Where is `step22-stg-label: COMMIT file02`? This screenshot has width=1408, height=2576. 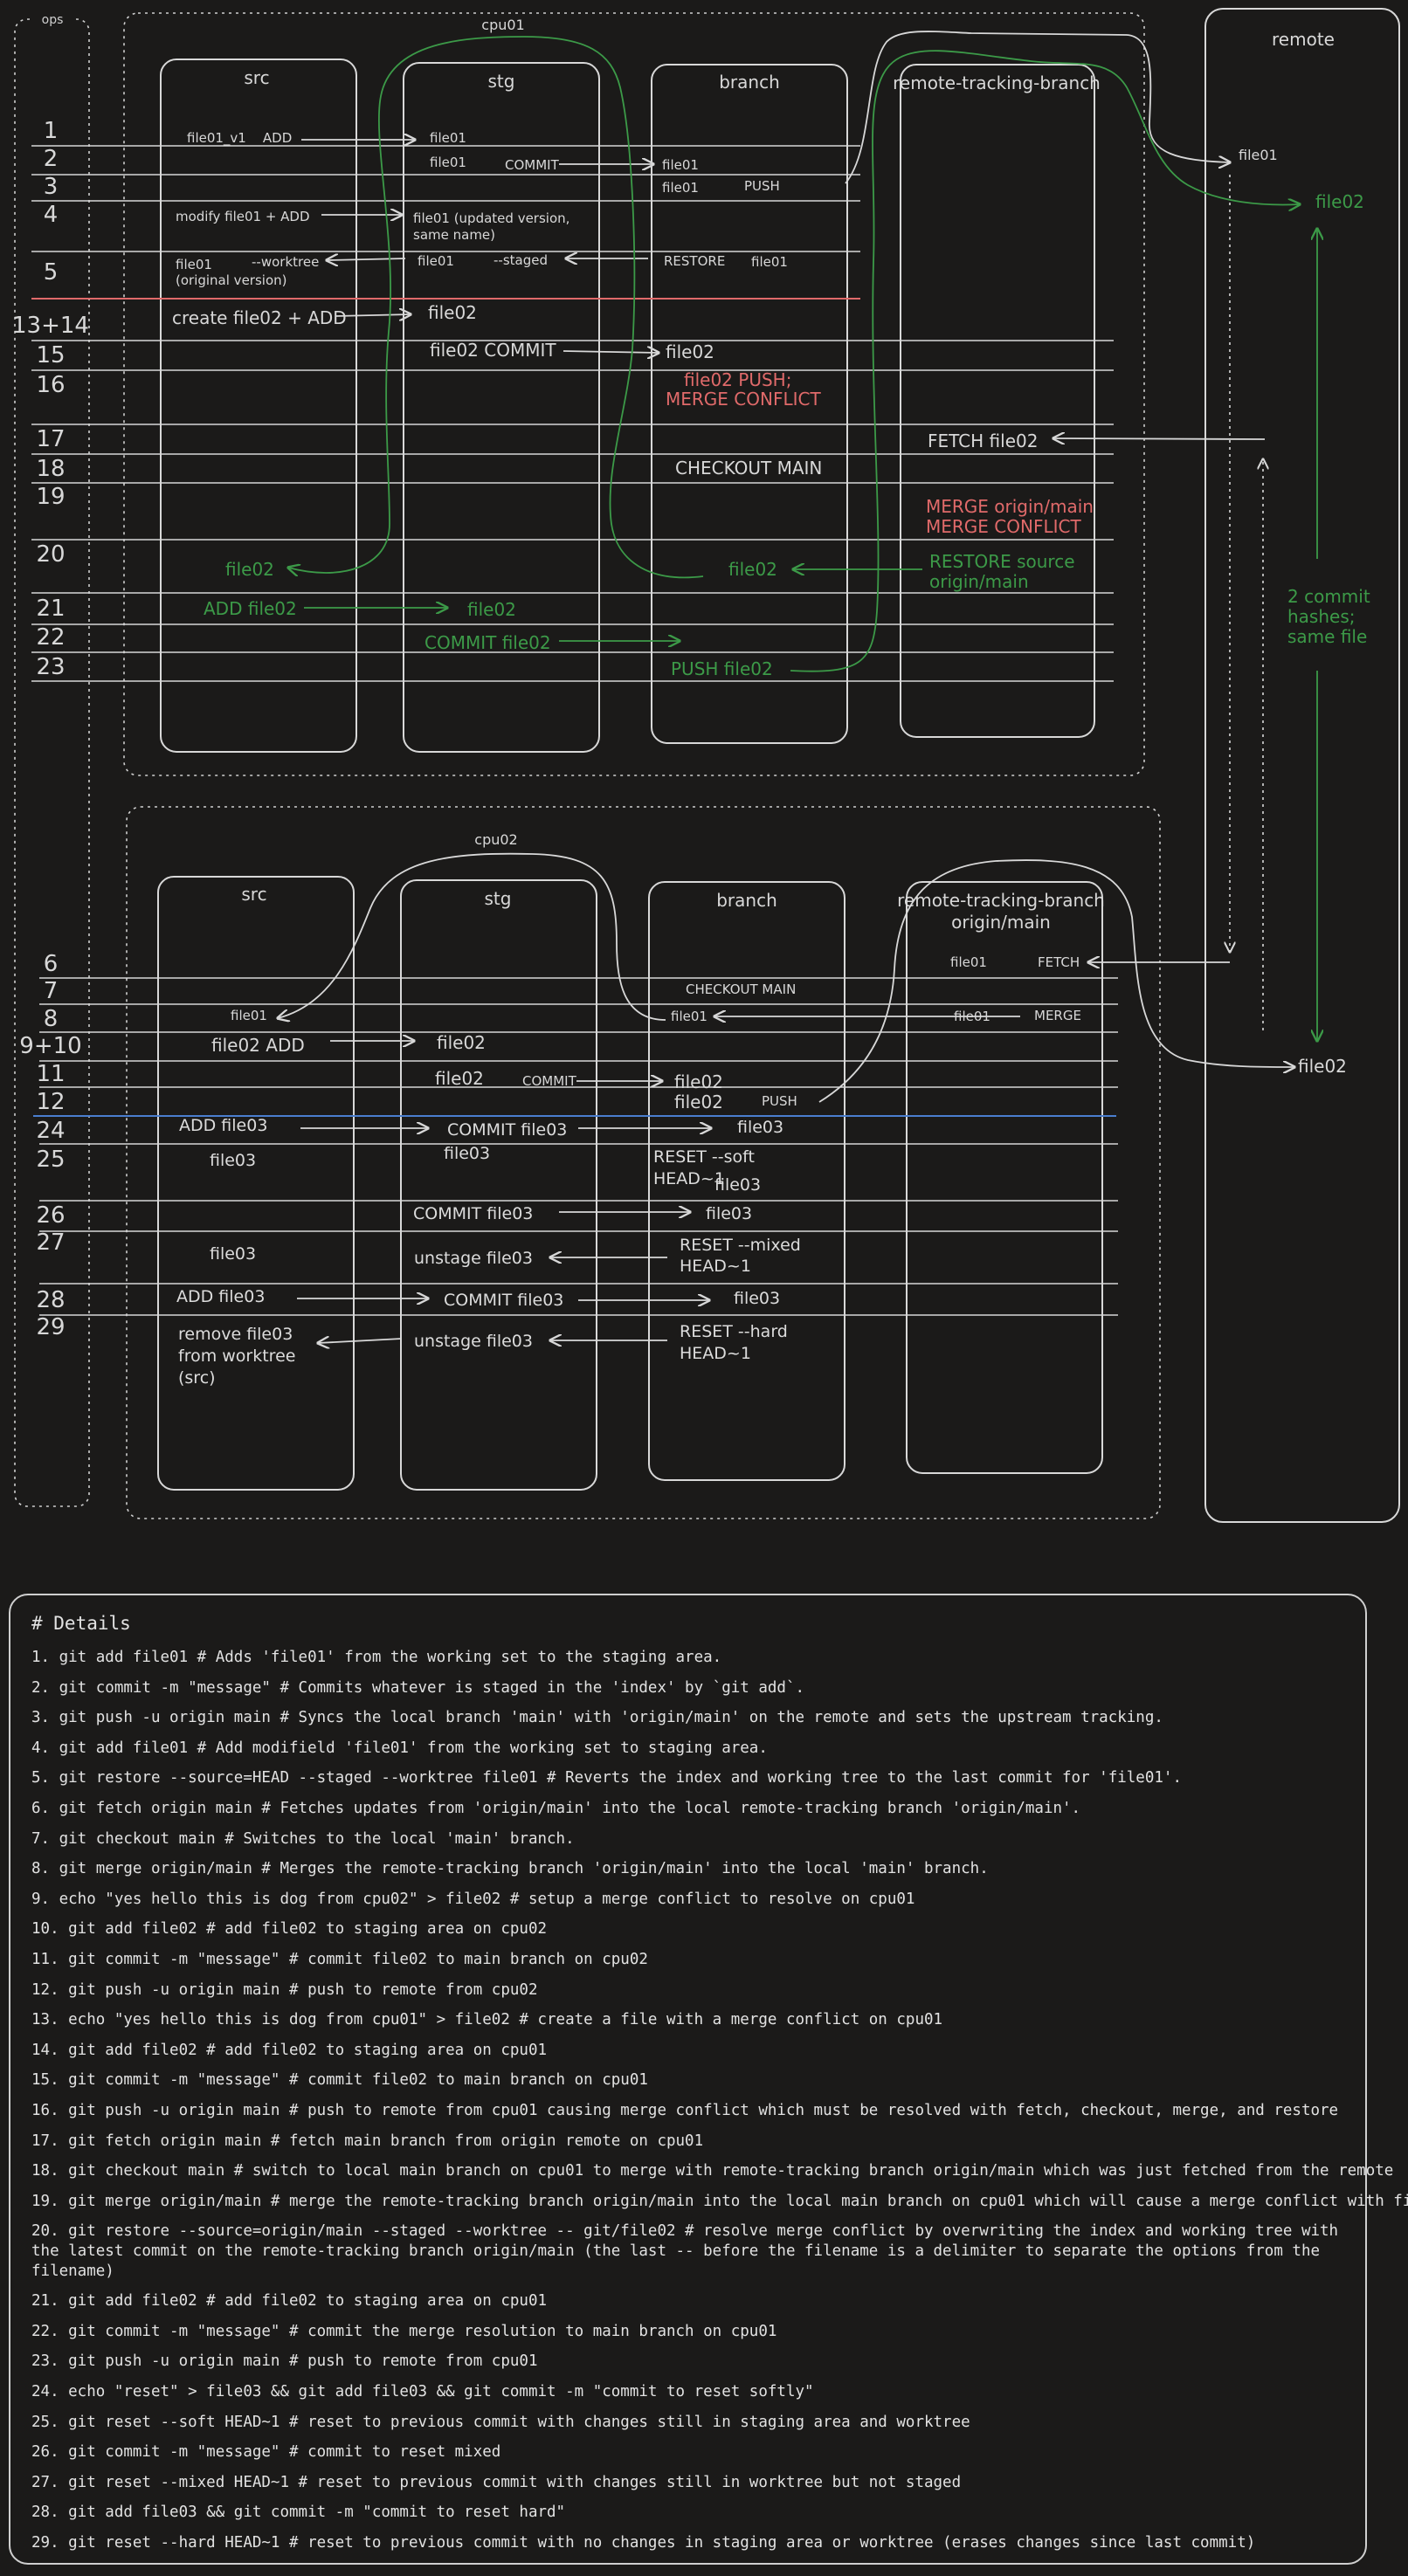
step22-stg-label: COMMIT file02 is located at coordinates (487, 642).